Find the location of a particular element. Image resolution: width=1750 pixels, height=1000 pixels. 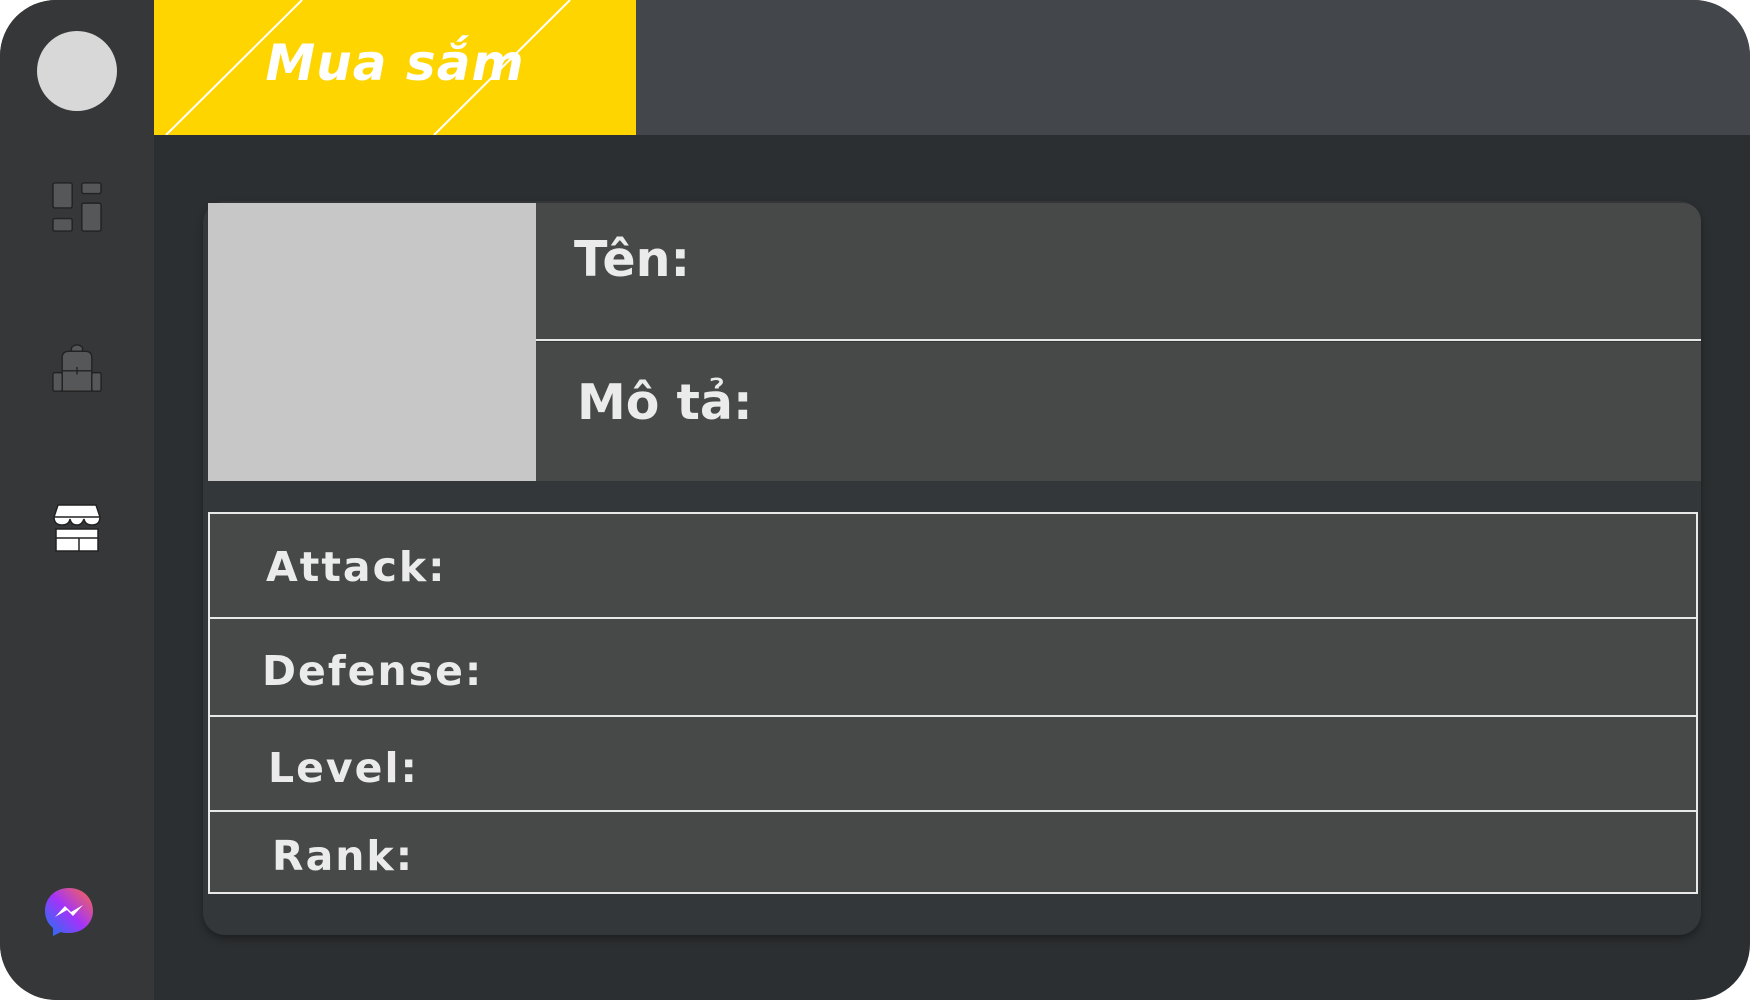

level-label: Level: is located at coordinates (343, 768).